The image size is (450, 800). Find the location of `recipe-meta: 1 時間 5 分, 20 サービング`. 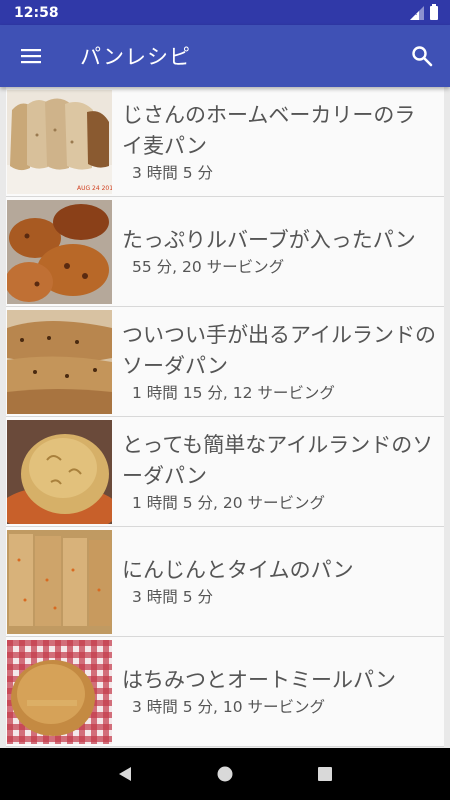

recipe-meta: 1 時間 5 分, 20 サービング is located at coordinates (229, 502).